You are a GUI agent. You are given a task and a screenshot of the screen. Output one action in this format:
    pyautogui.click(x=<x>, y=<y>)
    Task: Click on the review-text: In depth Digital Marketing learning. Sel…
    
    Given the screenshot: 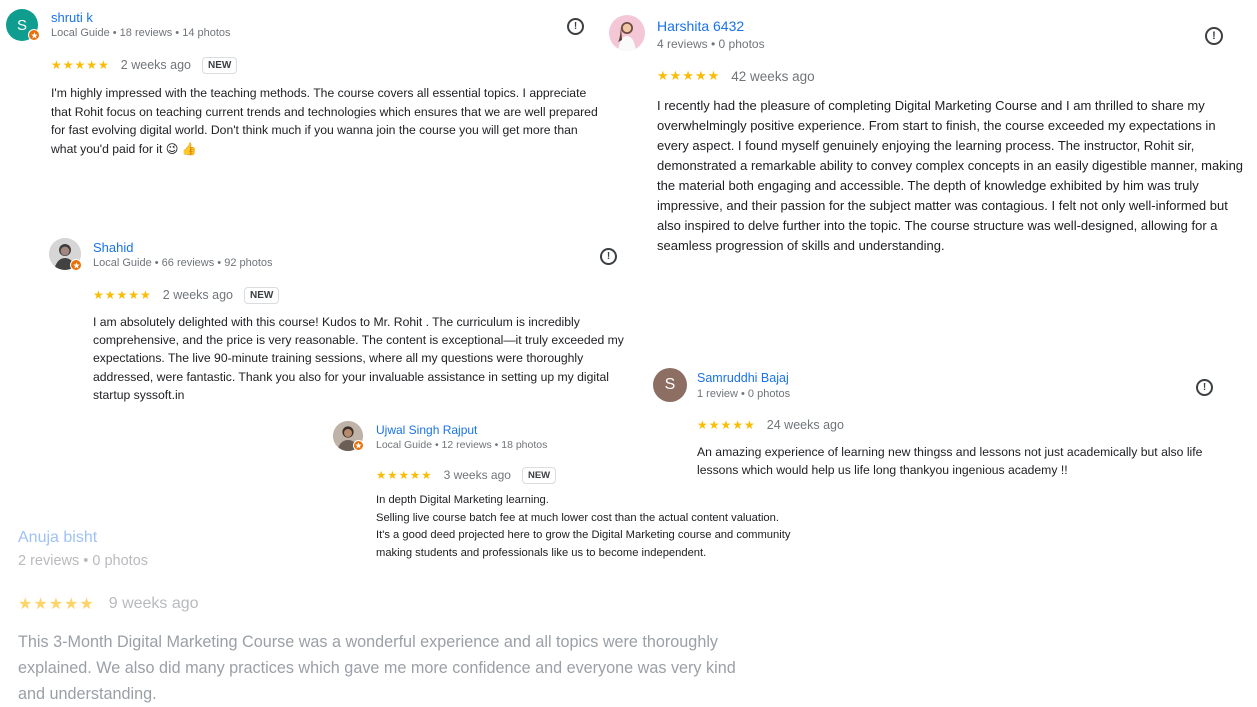 What is the action you would take?
    pyautogui.click(x=616, y=527)
    